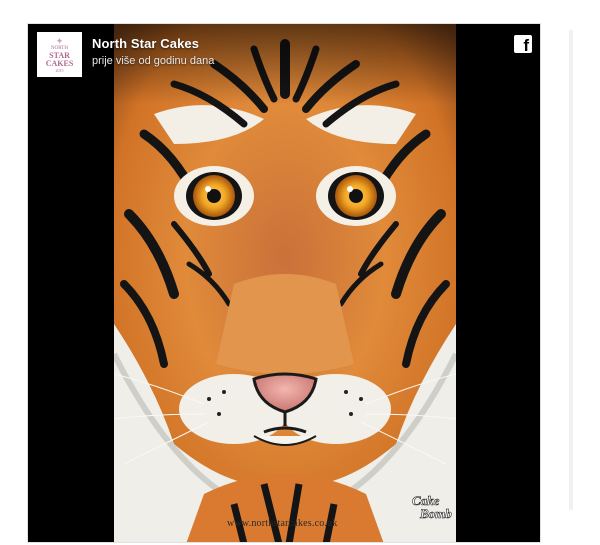 This screenshot has width=600, height=545. What do you see at coordinates (153, 61) in the screenshot?
I see `post-timestamp: prije više od godinu dana` at bounding box center [153, 61].